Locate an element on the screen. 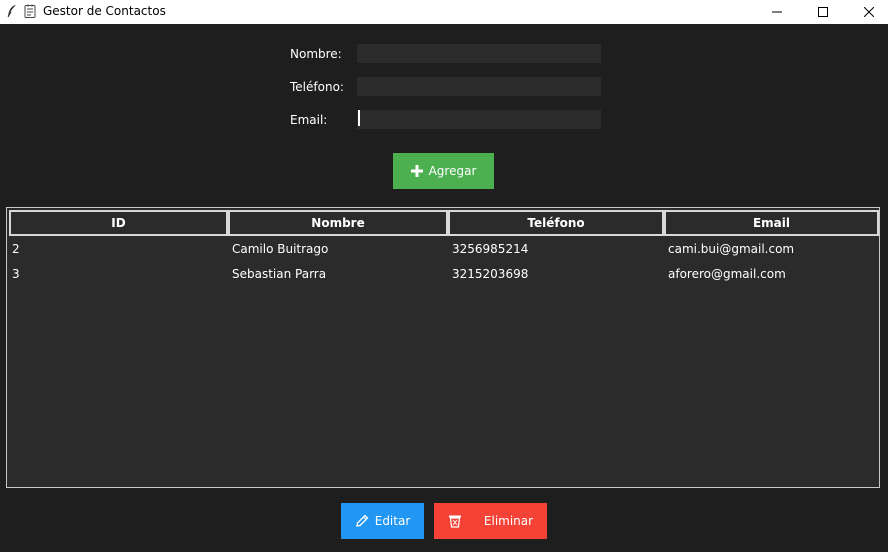 This screenshot has height=552, width=888. nombre-label: Nombre: is located at coordinates (316, 54).